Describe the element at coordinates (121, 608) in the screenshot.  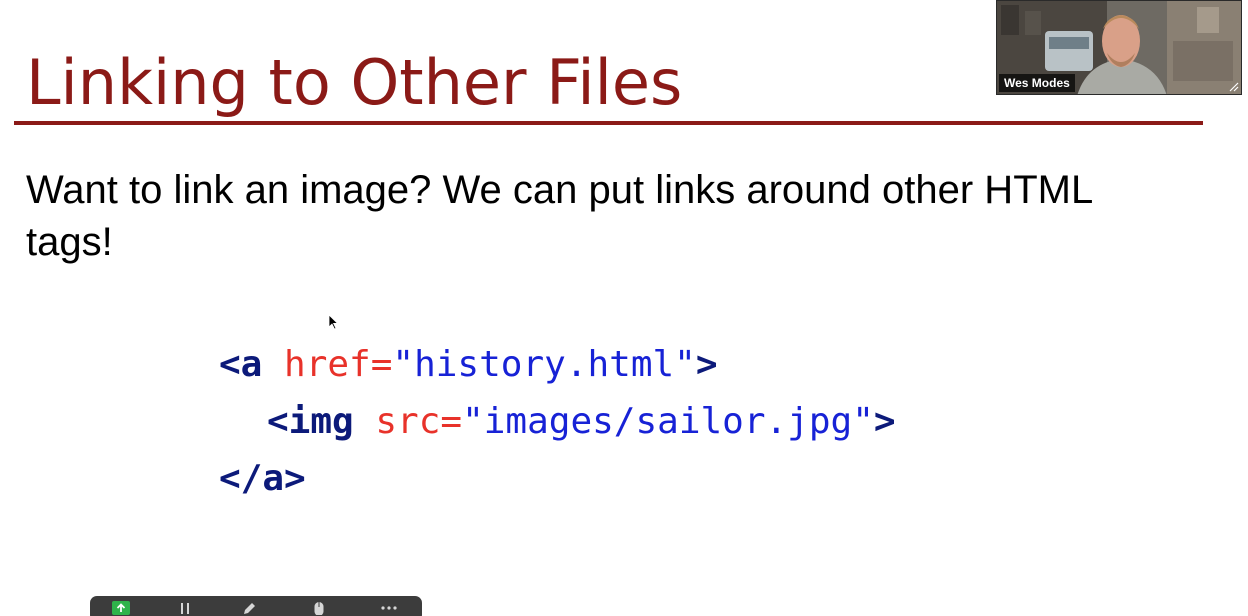
I see `share-icon` at that location.